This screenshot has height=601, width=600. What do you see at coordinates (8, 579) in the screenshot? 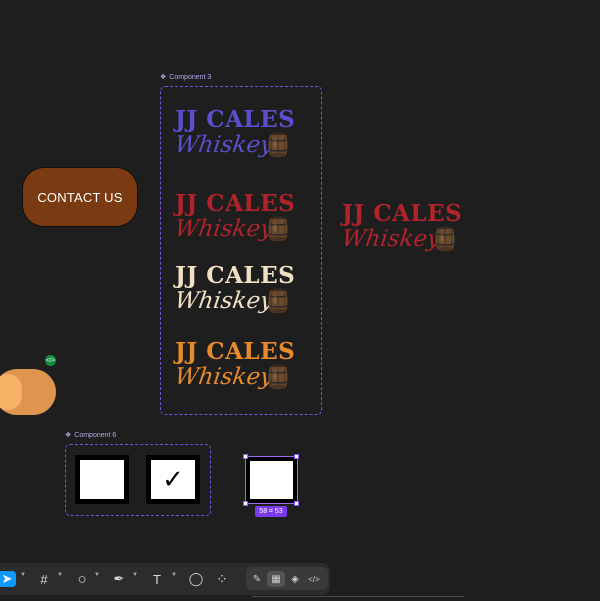
I see `cursor-icon: ➤` at bounding box center [8, 579].